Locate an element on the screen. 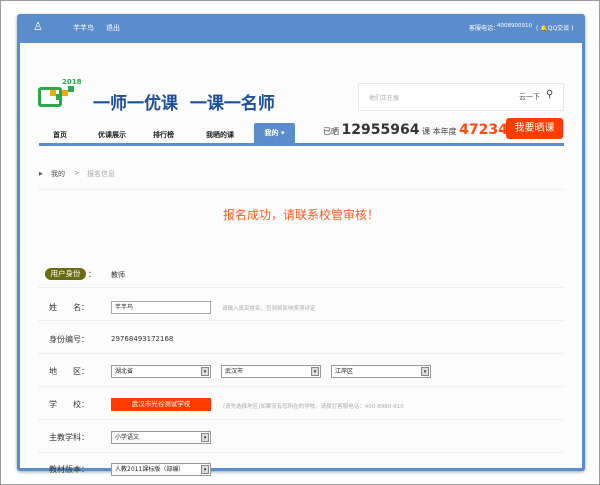  id-value: 29768493172168 is located at coordinates (142, 339).